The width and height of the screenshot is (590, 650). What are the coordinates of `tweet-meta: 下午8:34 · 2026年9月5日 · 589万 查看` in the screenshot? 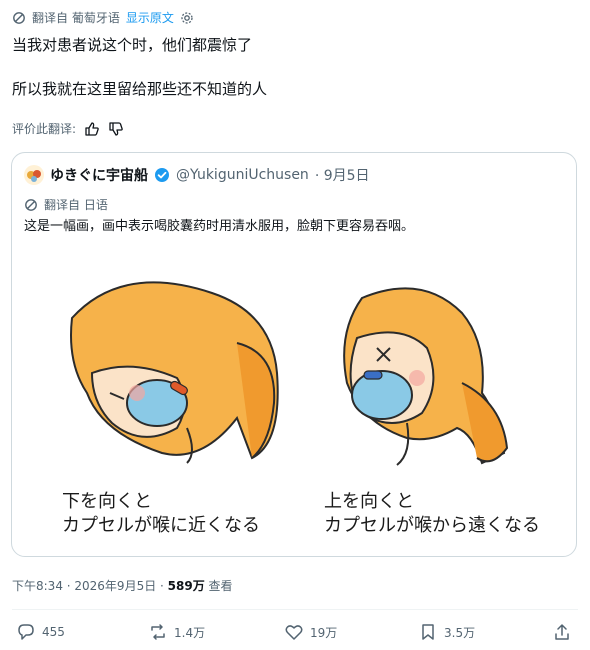 It's located at (122, 585).